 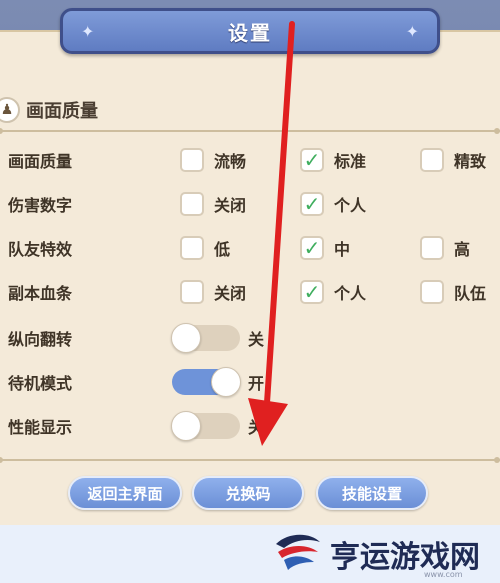 I want to click on option-label: 队伍, so click(x=470, y=293).